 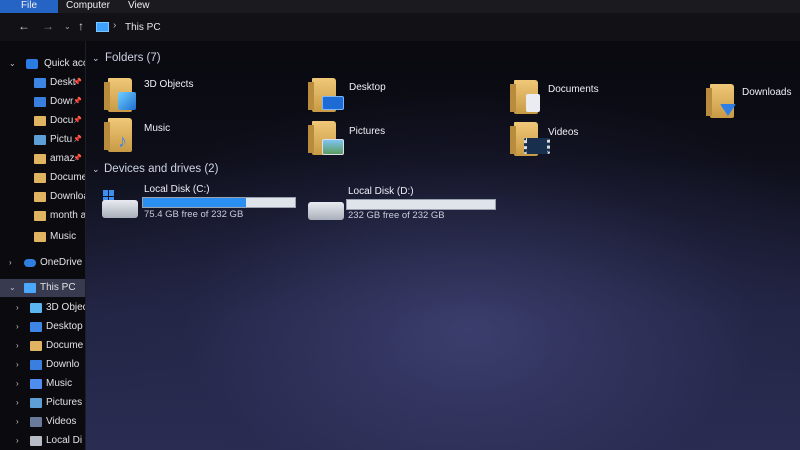 I want to click on sidebar-item-onedrive: › OneDrive, so click(x=42, y=263).